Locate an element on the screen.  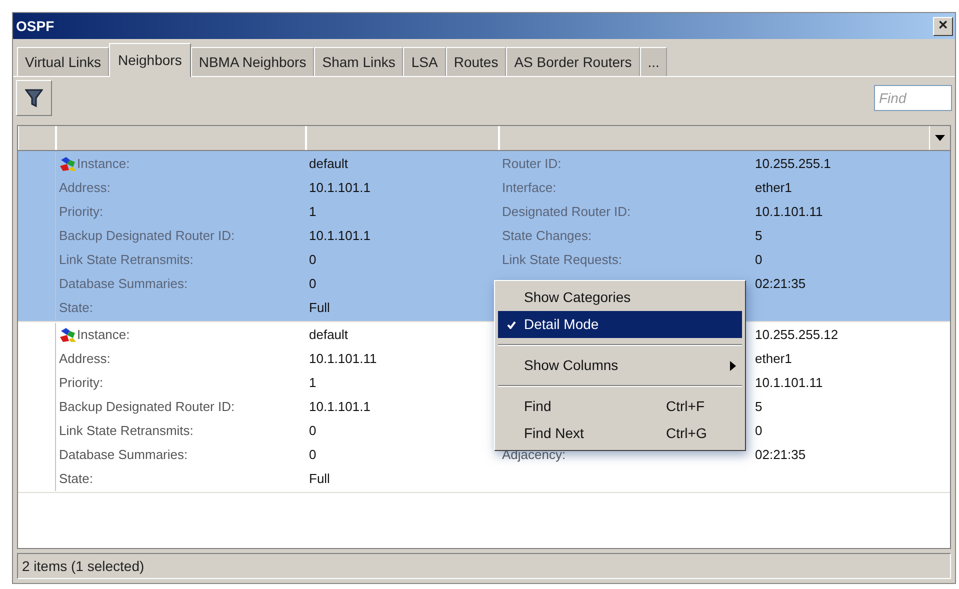
field-value: 10.255.255.1 is located at coordinates (793, 164).